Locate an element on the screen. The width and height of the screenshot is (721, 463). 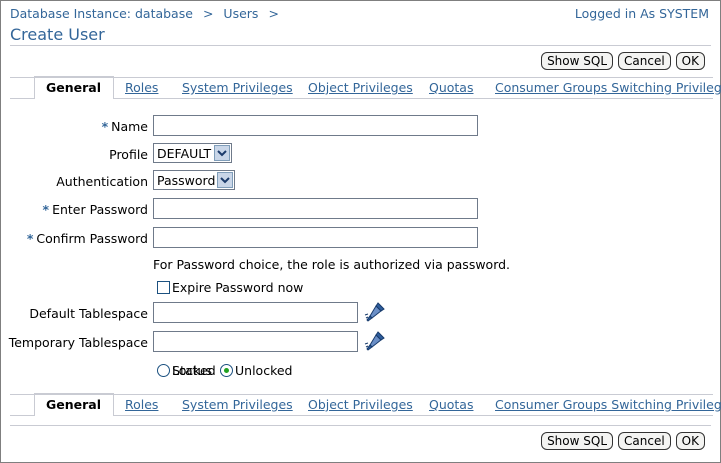
profile-select-value: DEFAULT is located at coordinates (184, 153).